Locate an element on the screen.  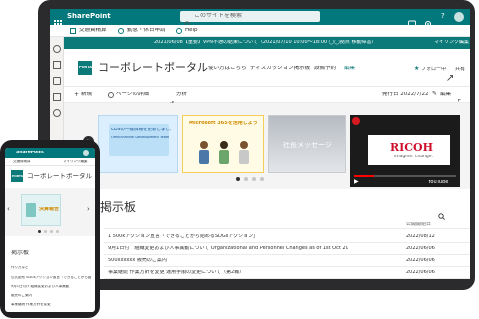
phone-news-row: 9月1日付け 組織変更および人事異動 is located at coordinates (51, 287).